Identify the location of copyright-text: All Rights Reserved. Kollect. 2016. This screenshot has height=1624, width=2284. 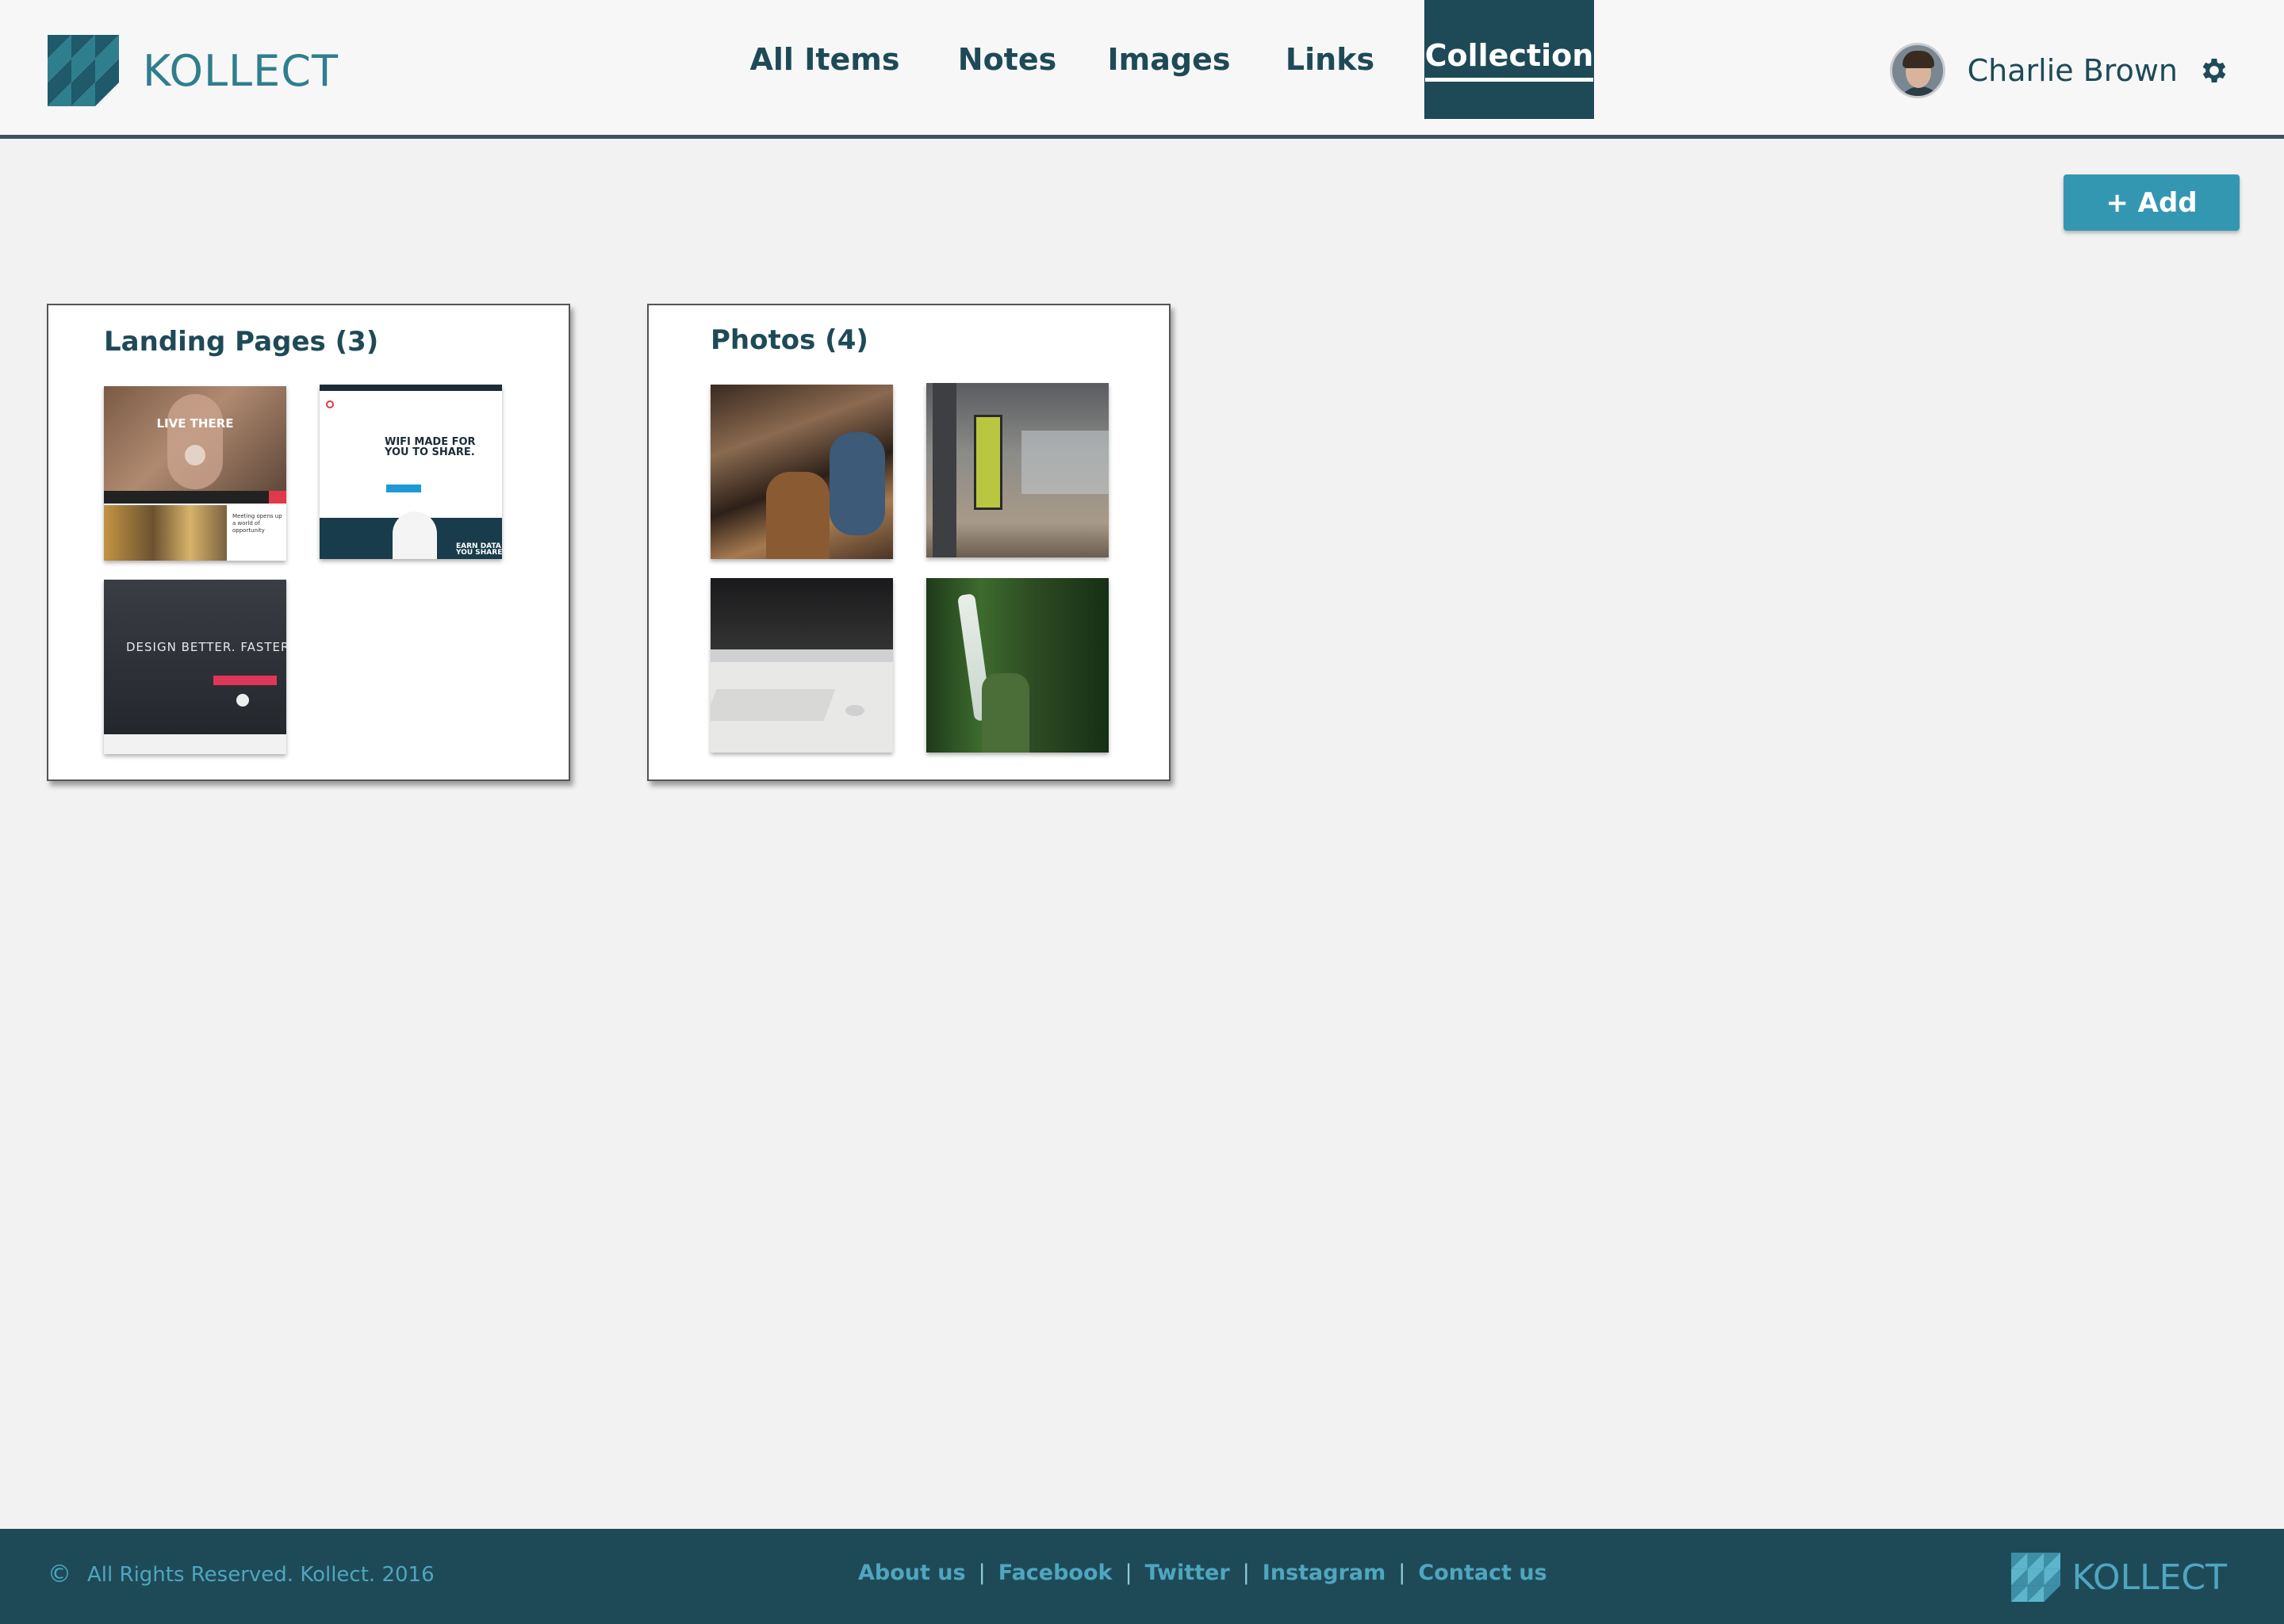
(261, 1574).